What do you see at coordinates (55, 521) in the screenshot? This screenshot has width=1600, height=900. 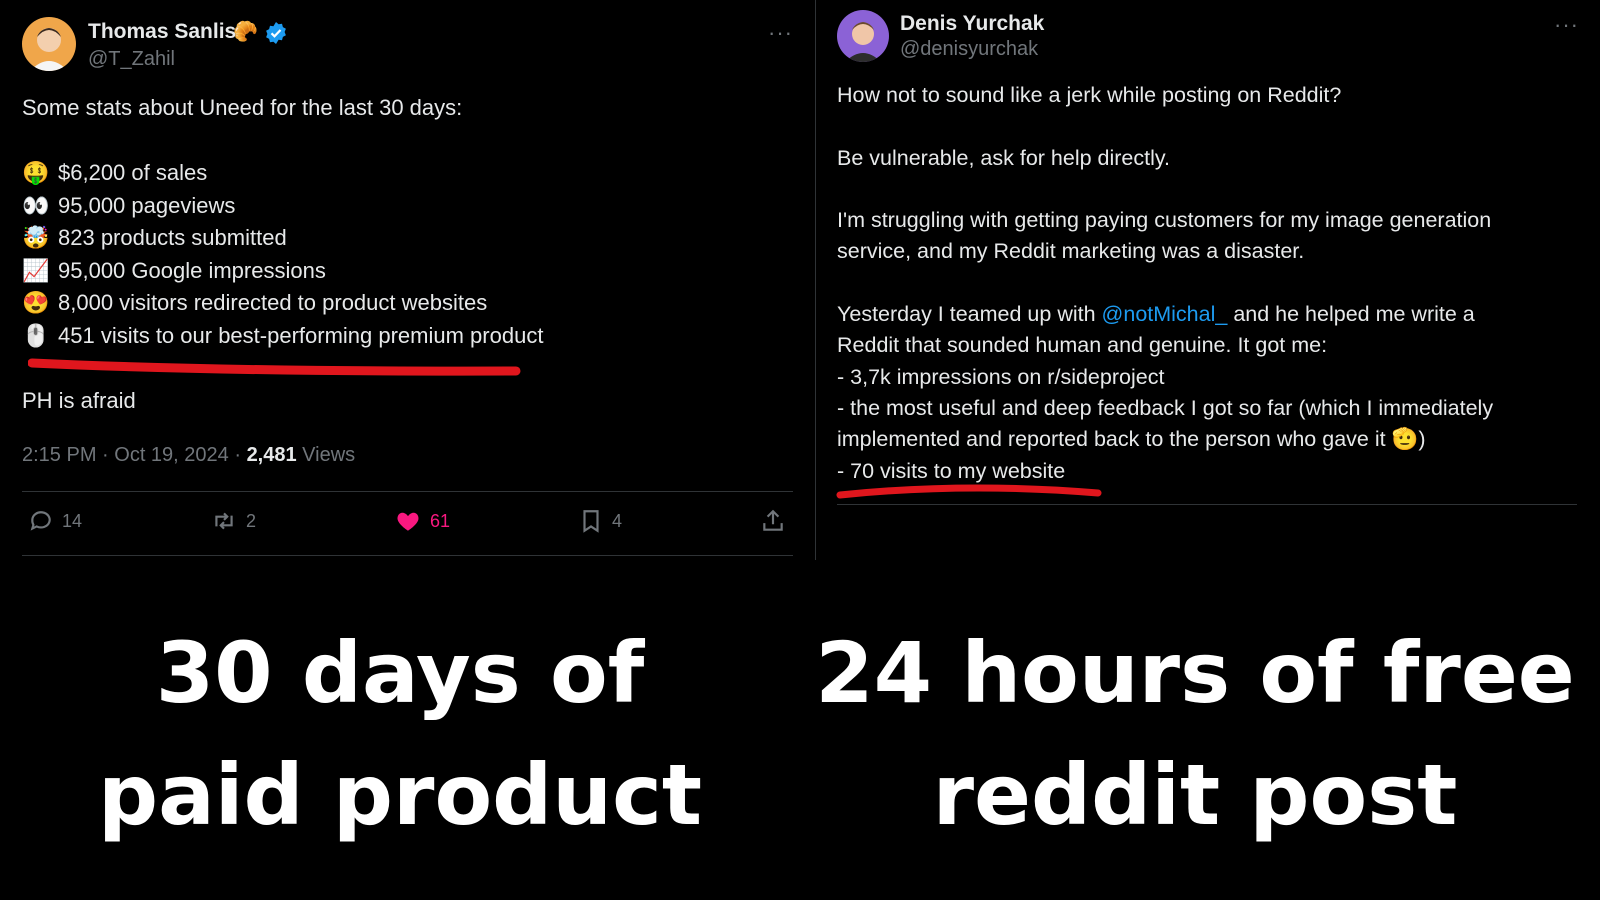 I see `reply-button: 14` at bounding box center [55, 521].